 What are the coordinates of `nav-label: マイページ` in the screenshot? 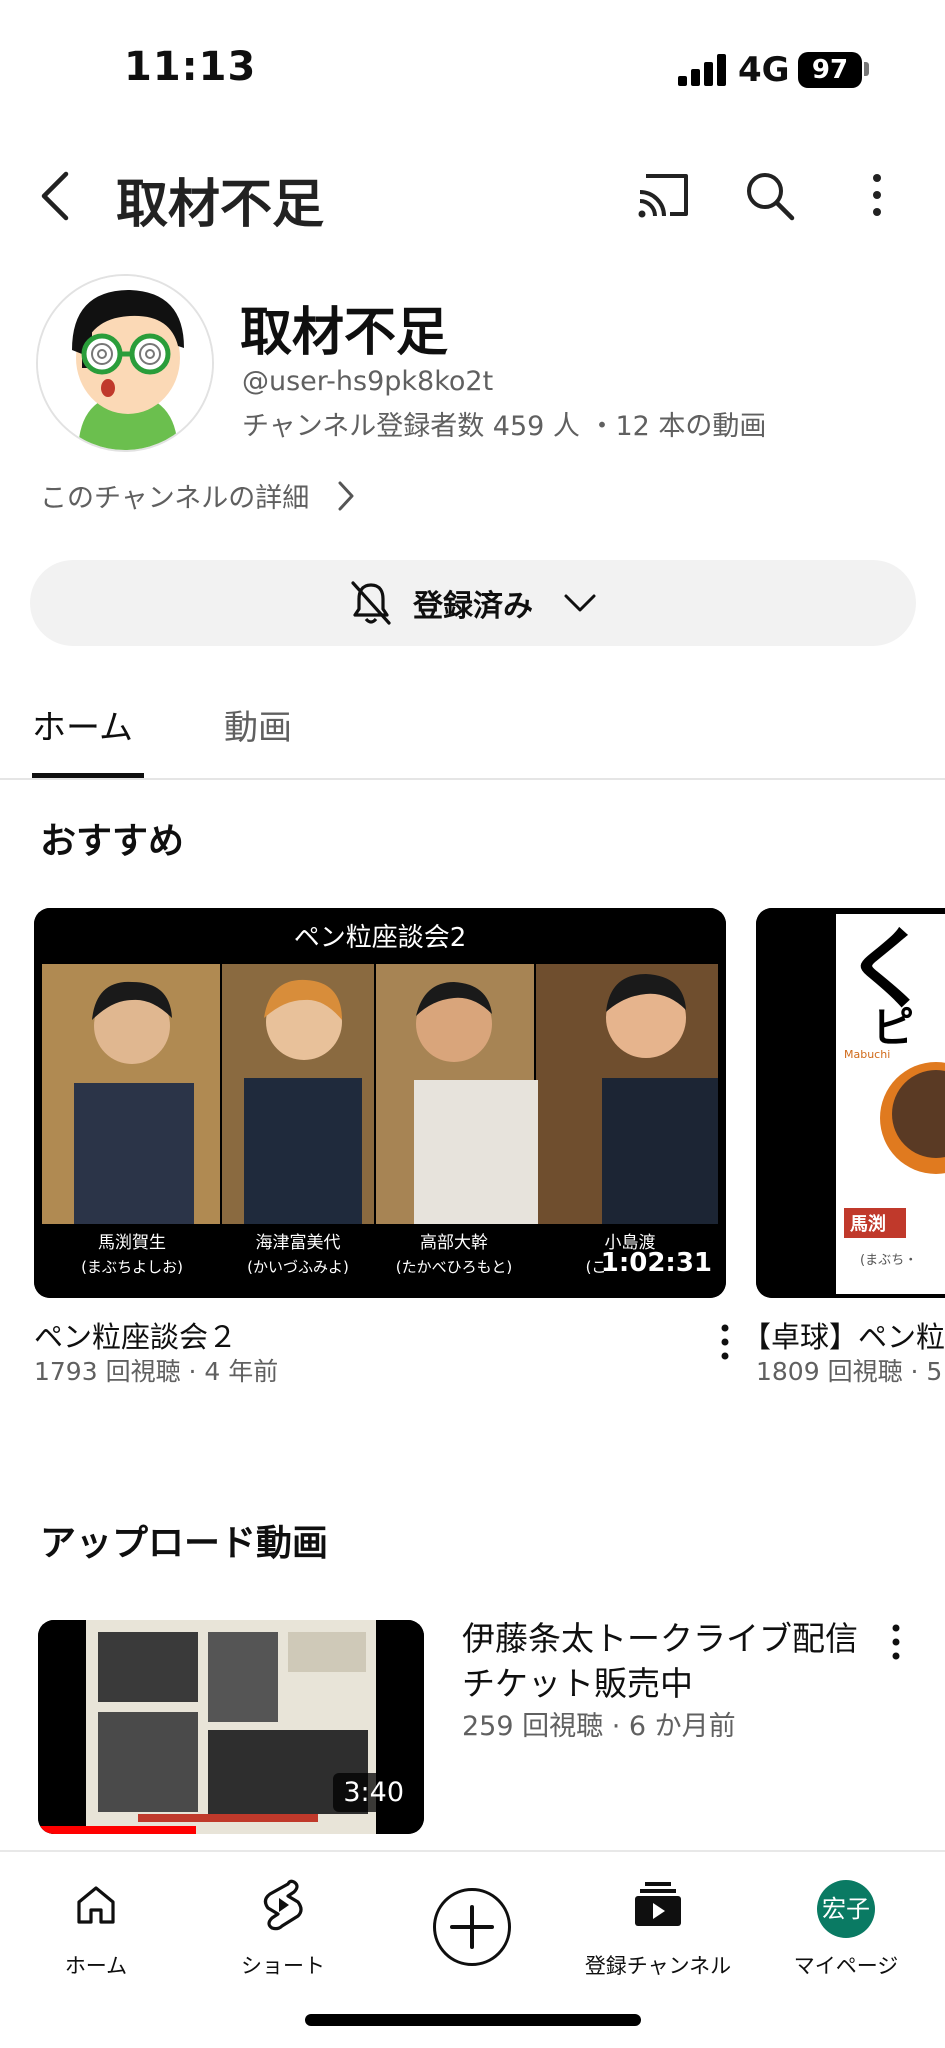 It's located at (846, 1966).